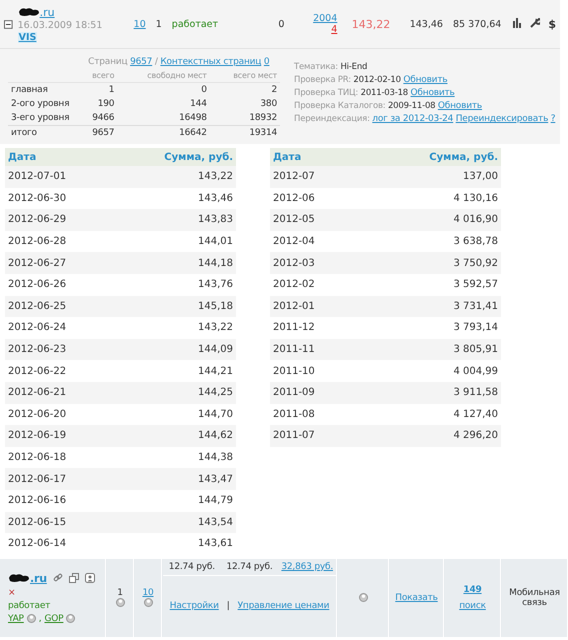 This screenshot has width=568, height=640. Describe the element at coordinates (198, 104) in the screenshot. I see `table-cell-text: 144` at that location.